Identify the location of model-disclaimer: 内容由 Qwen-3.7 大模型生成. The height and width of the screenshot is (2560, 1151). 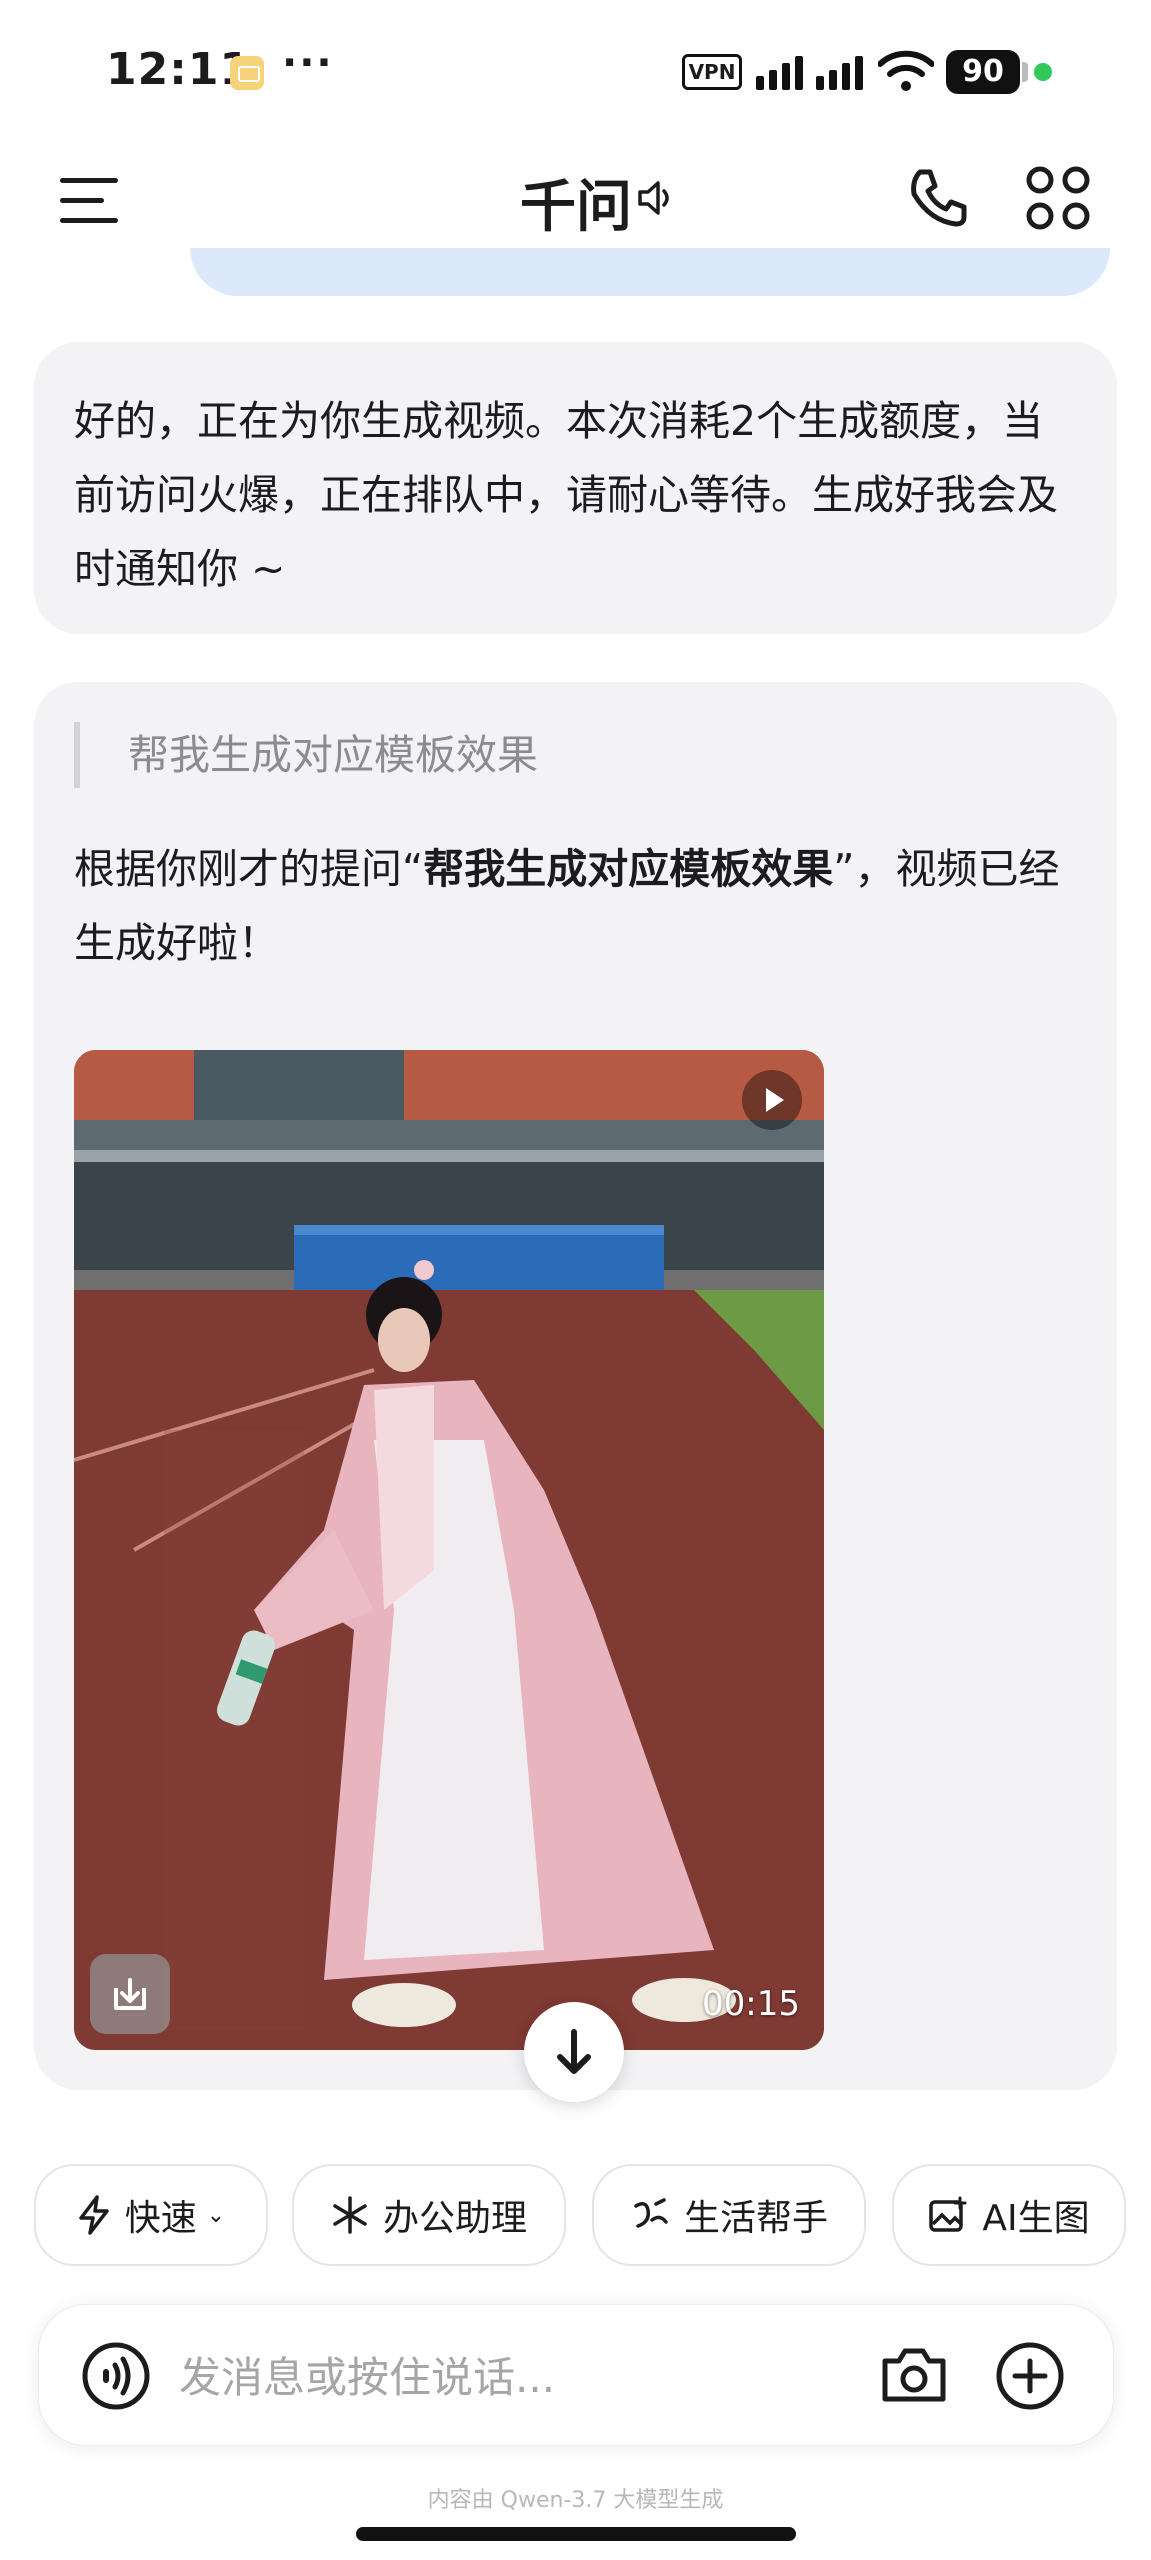
(575, 2500).